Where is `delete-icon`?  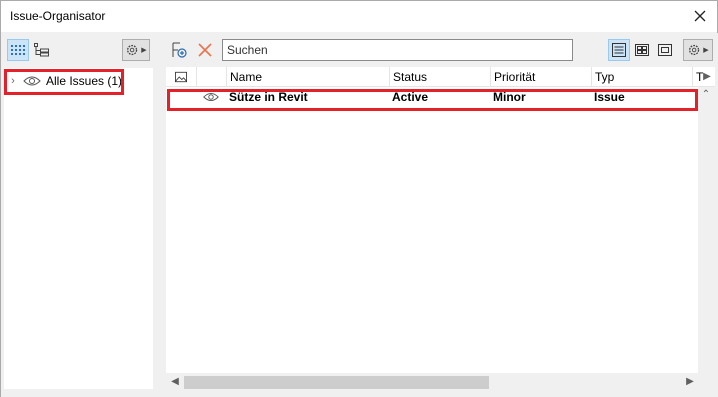
delete-icon is located at coordinates (205, 50).